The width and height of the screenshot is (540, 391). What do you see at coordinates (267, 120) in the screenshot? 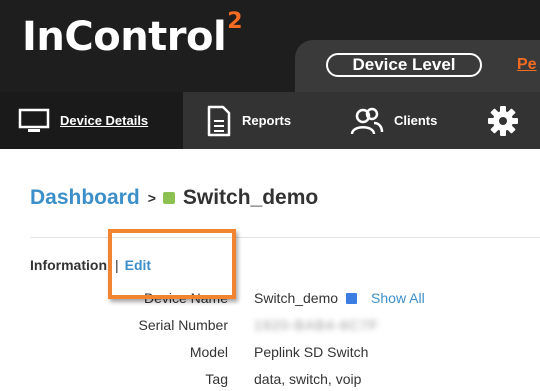
I see `nav-label-reports: Reports` at bounding box center [267, 120].